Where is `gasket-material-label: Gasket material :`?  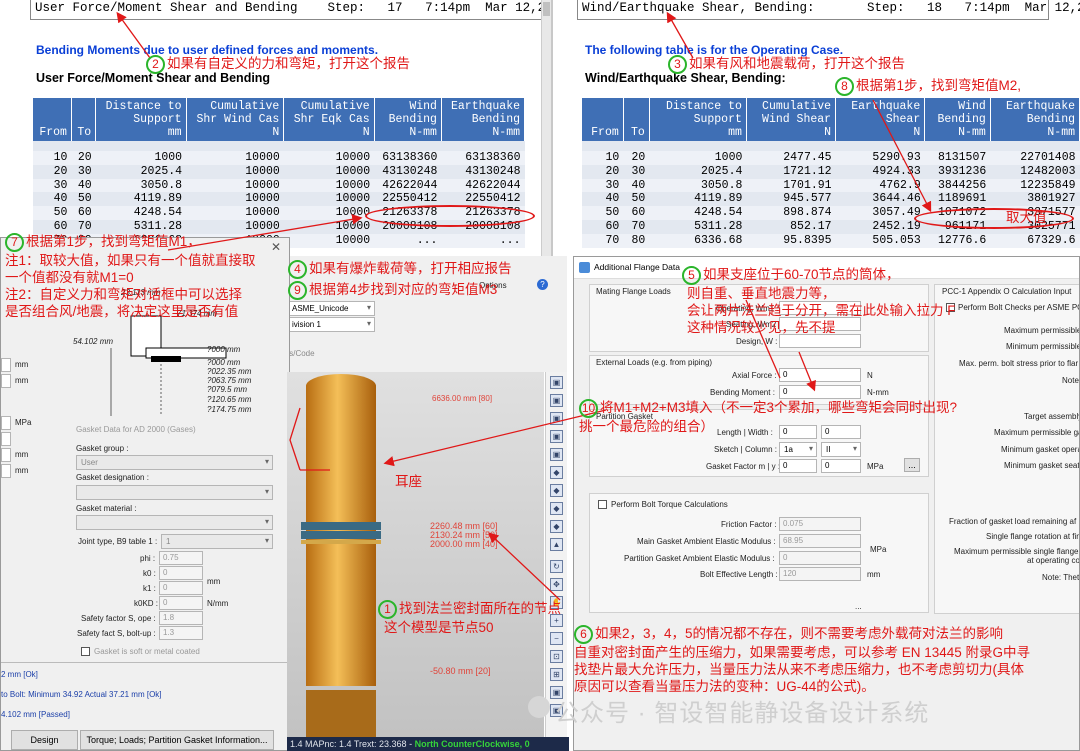
gasket-material-label: Gasket material : is located at coordinates (106, 508).